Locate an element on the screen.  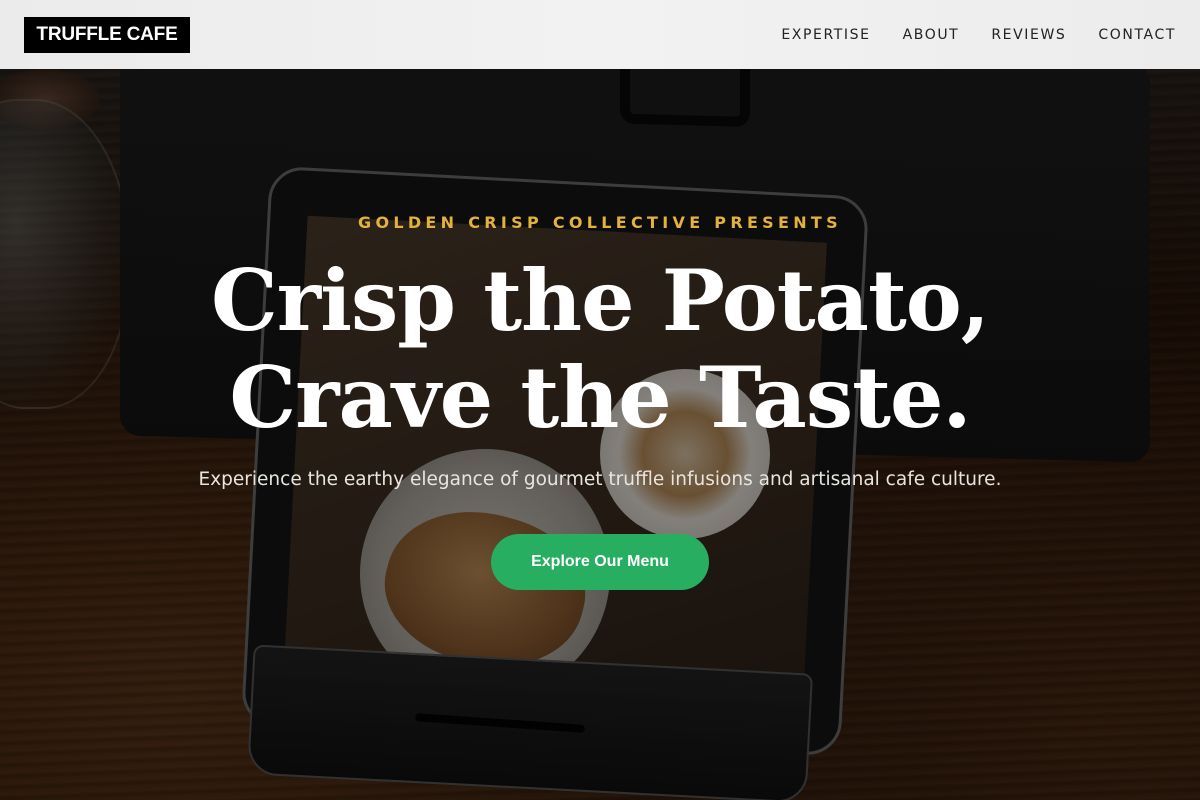
hero-headline-line-2: Crave the Taste. is located at coordinates (600, 397).